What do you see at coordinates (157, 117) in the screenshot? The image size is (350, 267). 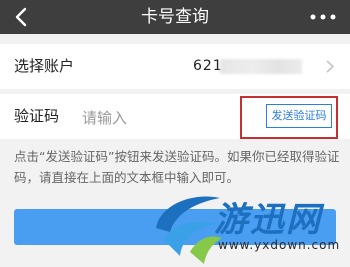 I see `verification-code-input` at bounding box center [157, 117].